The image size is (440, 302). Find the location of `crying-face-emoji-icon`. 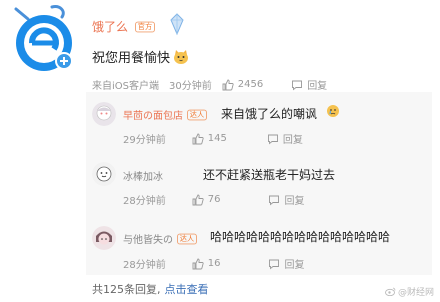

crying-face-emoji-icon is located at coordinates (333, 111).